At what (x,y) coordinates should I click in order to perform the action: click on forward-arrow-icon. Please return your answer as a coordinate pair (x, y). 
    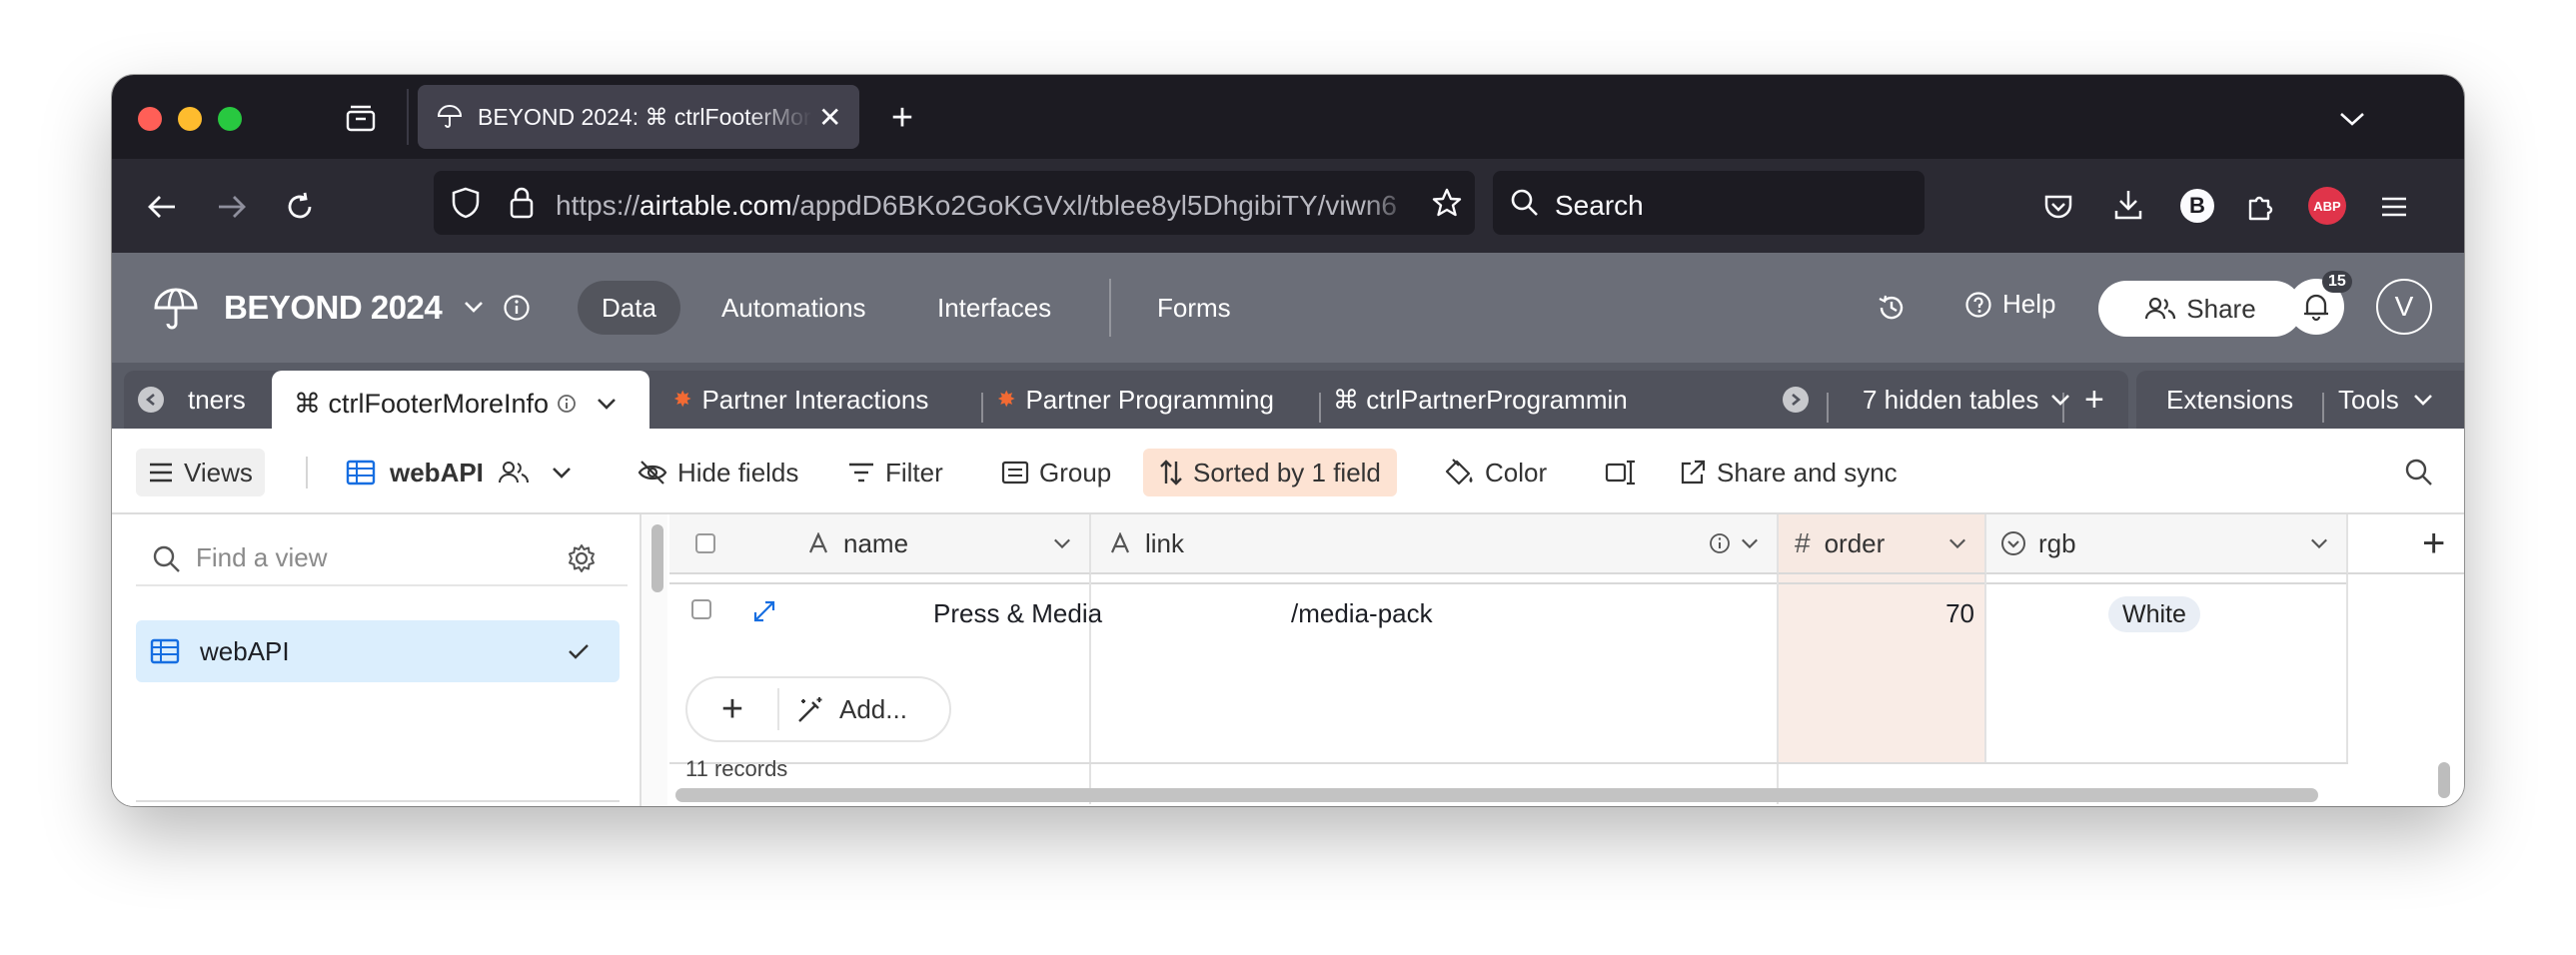
    Looking at the image, I should click on (232, 207).